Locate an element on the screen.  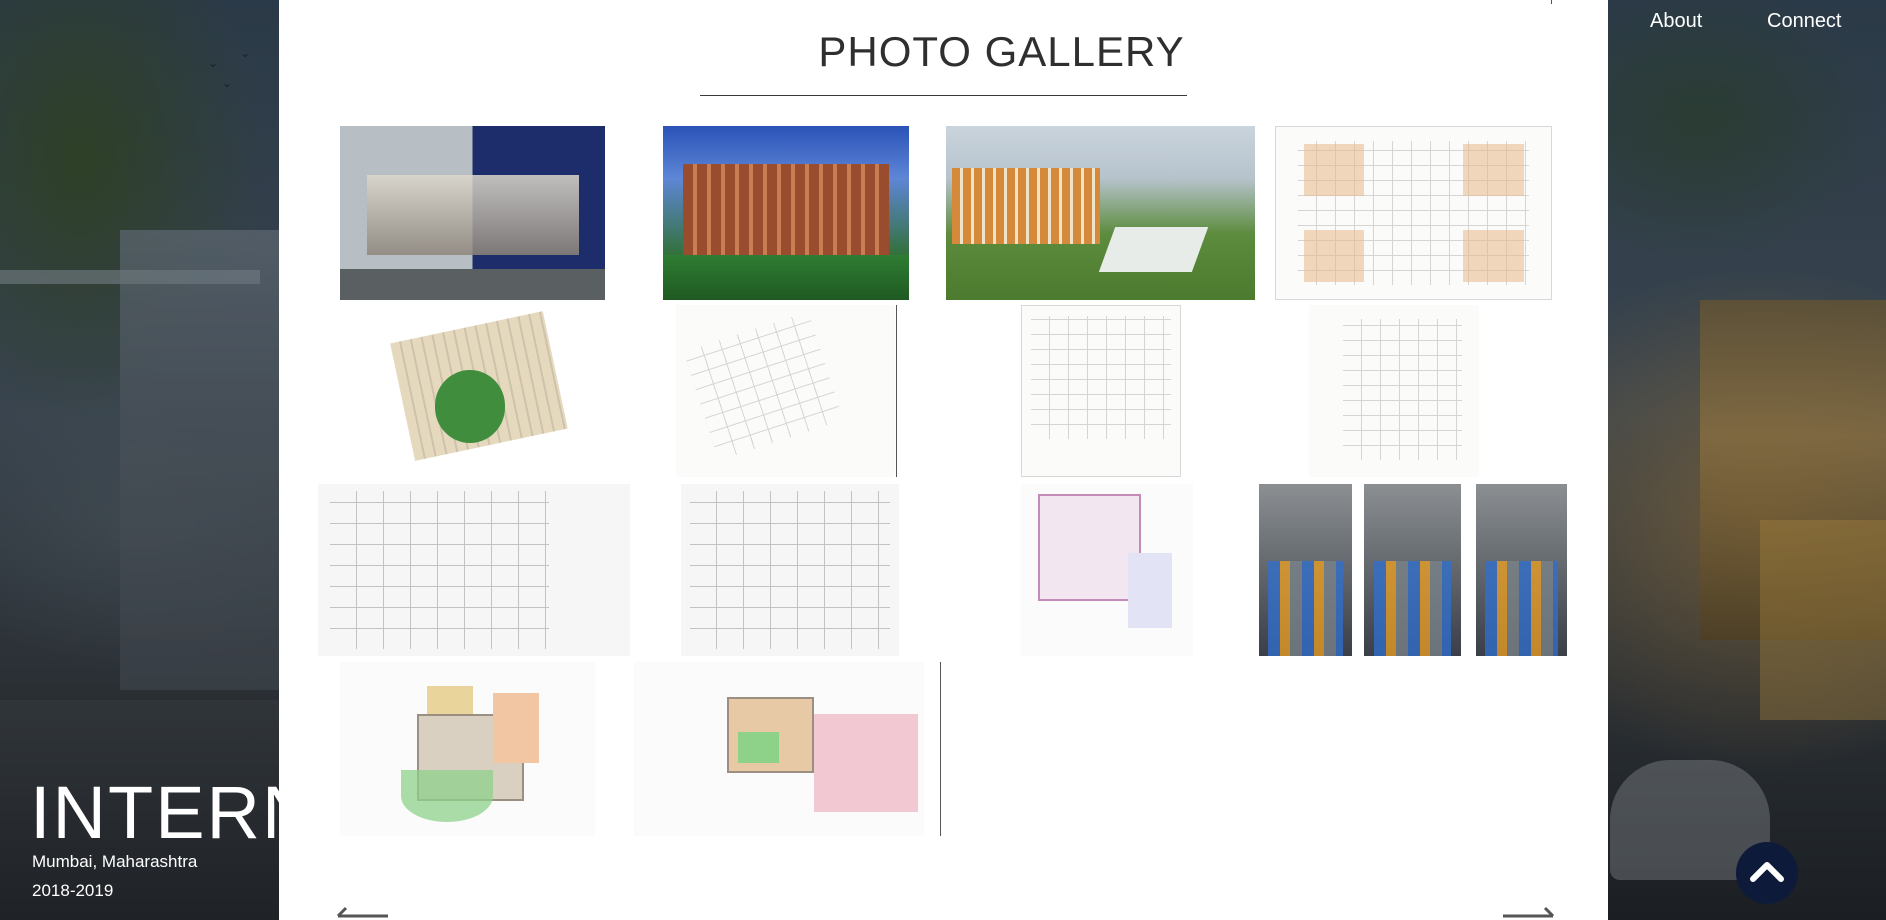
scroll-to-top-button is located at coordinates (1767, 873).